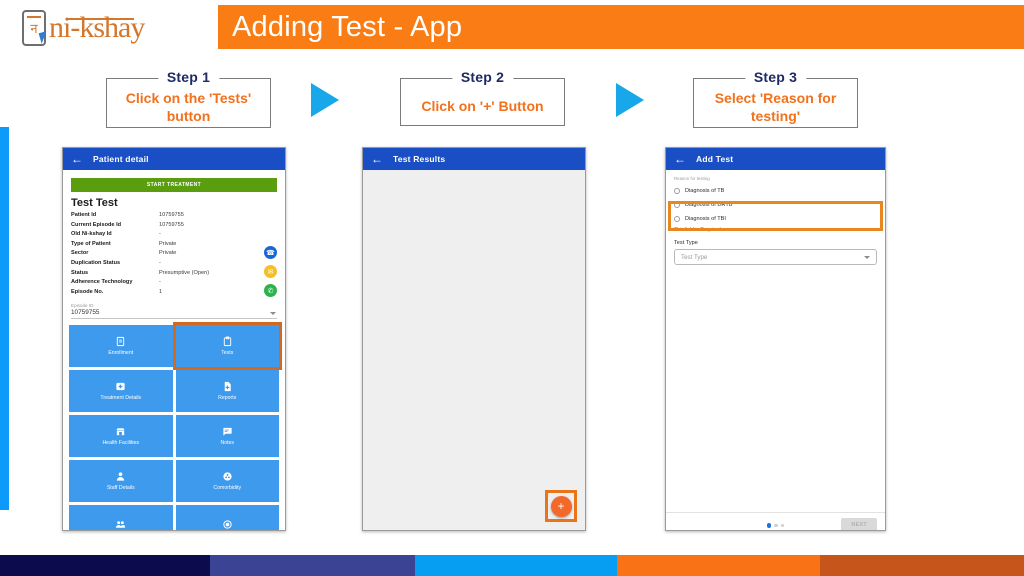  I want to click on next-button: NEXT, so click(859, 524).